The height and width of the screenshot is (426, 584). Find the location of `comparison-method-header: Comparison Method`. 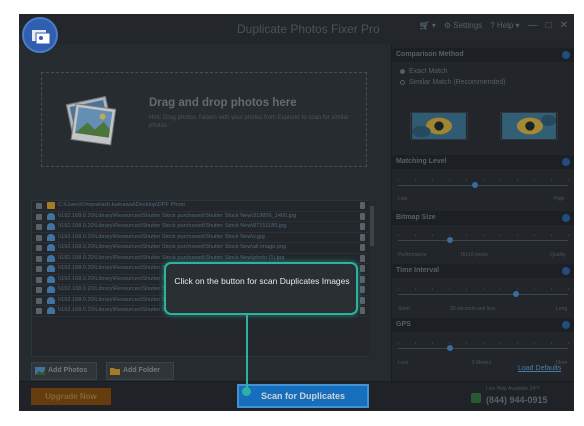

comparison-method-header: Comparison Method is located at coordinates (483, 55).